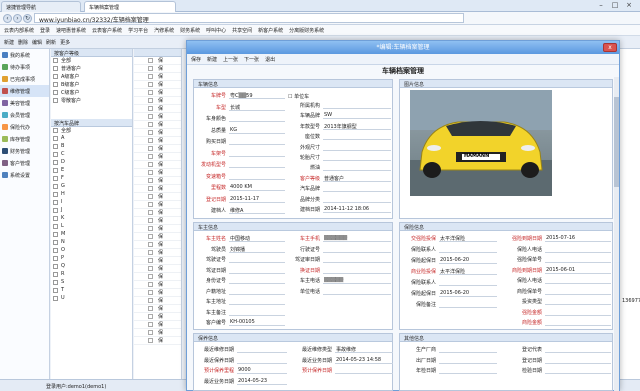 The width and height of the screenshot is (640, 391). What do you see at coordinates (71, 31) in the screenshot?
I see `bookmark-item: 速吧惠普系统` at bounding box center [71, 31].